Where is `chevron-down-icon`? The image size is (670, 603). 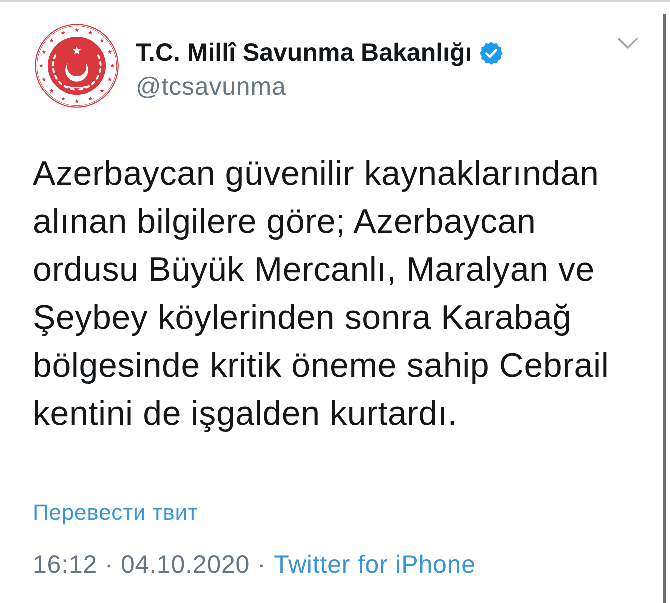 chevron-down-icon is located at coordinates (628, 44).